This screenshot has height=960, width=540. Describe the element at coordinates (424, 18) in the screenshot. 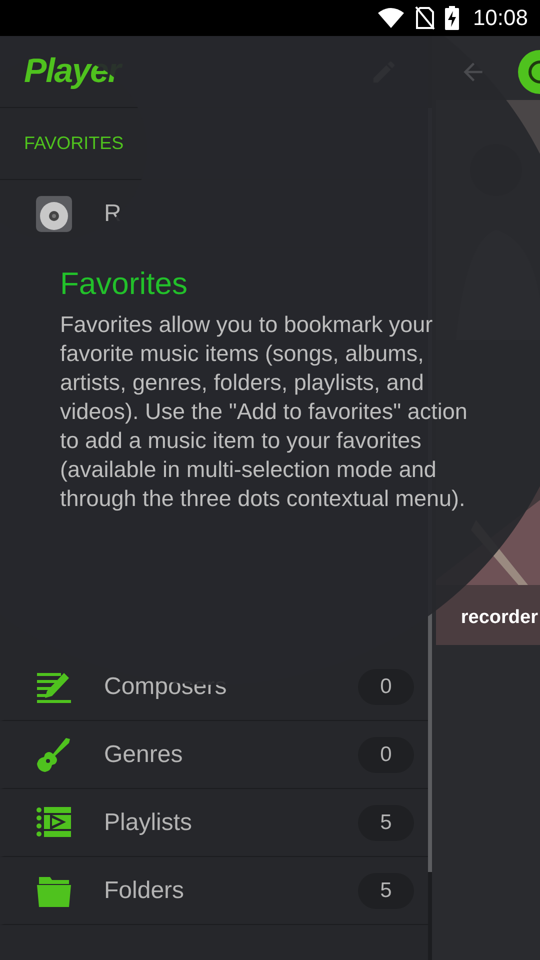

I see `no-sim-icon` at that location.